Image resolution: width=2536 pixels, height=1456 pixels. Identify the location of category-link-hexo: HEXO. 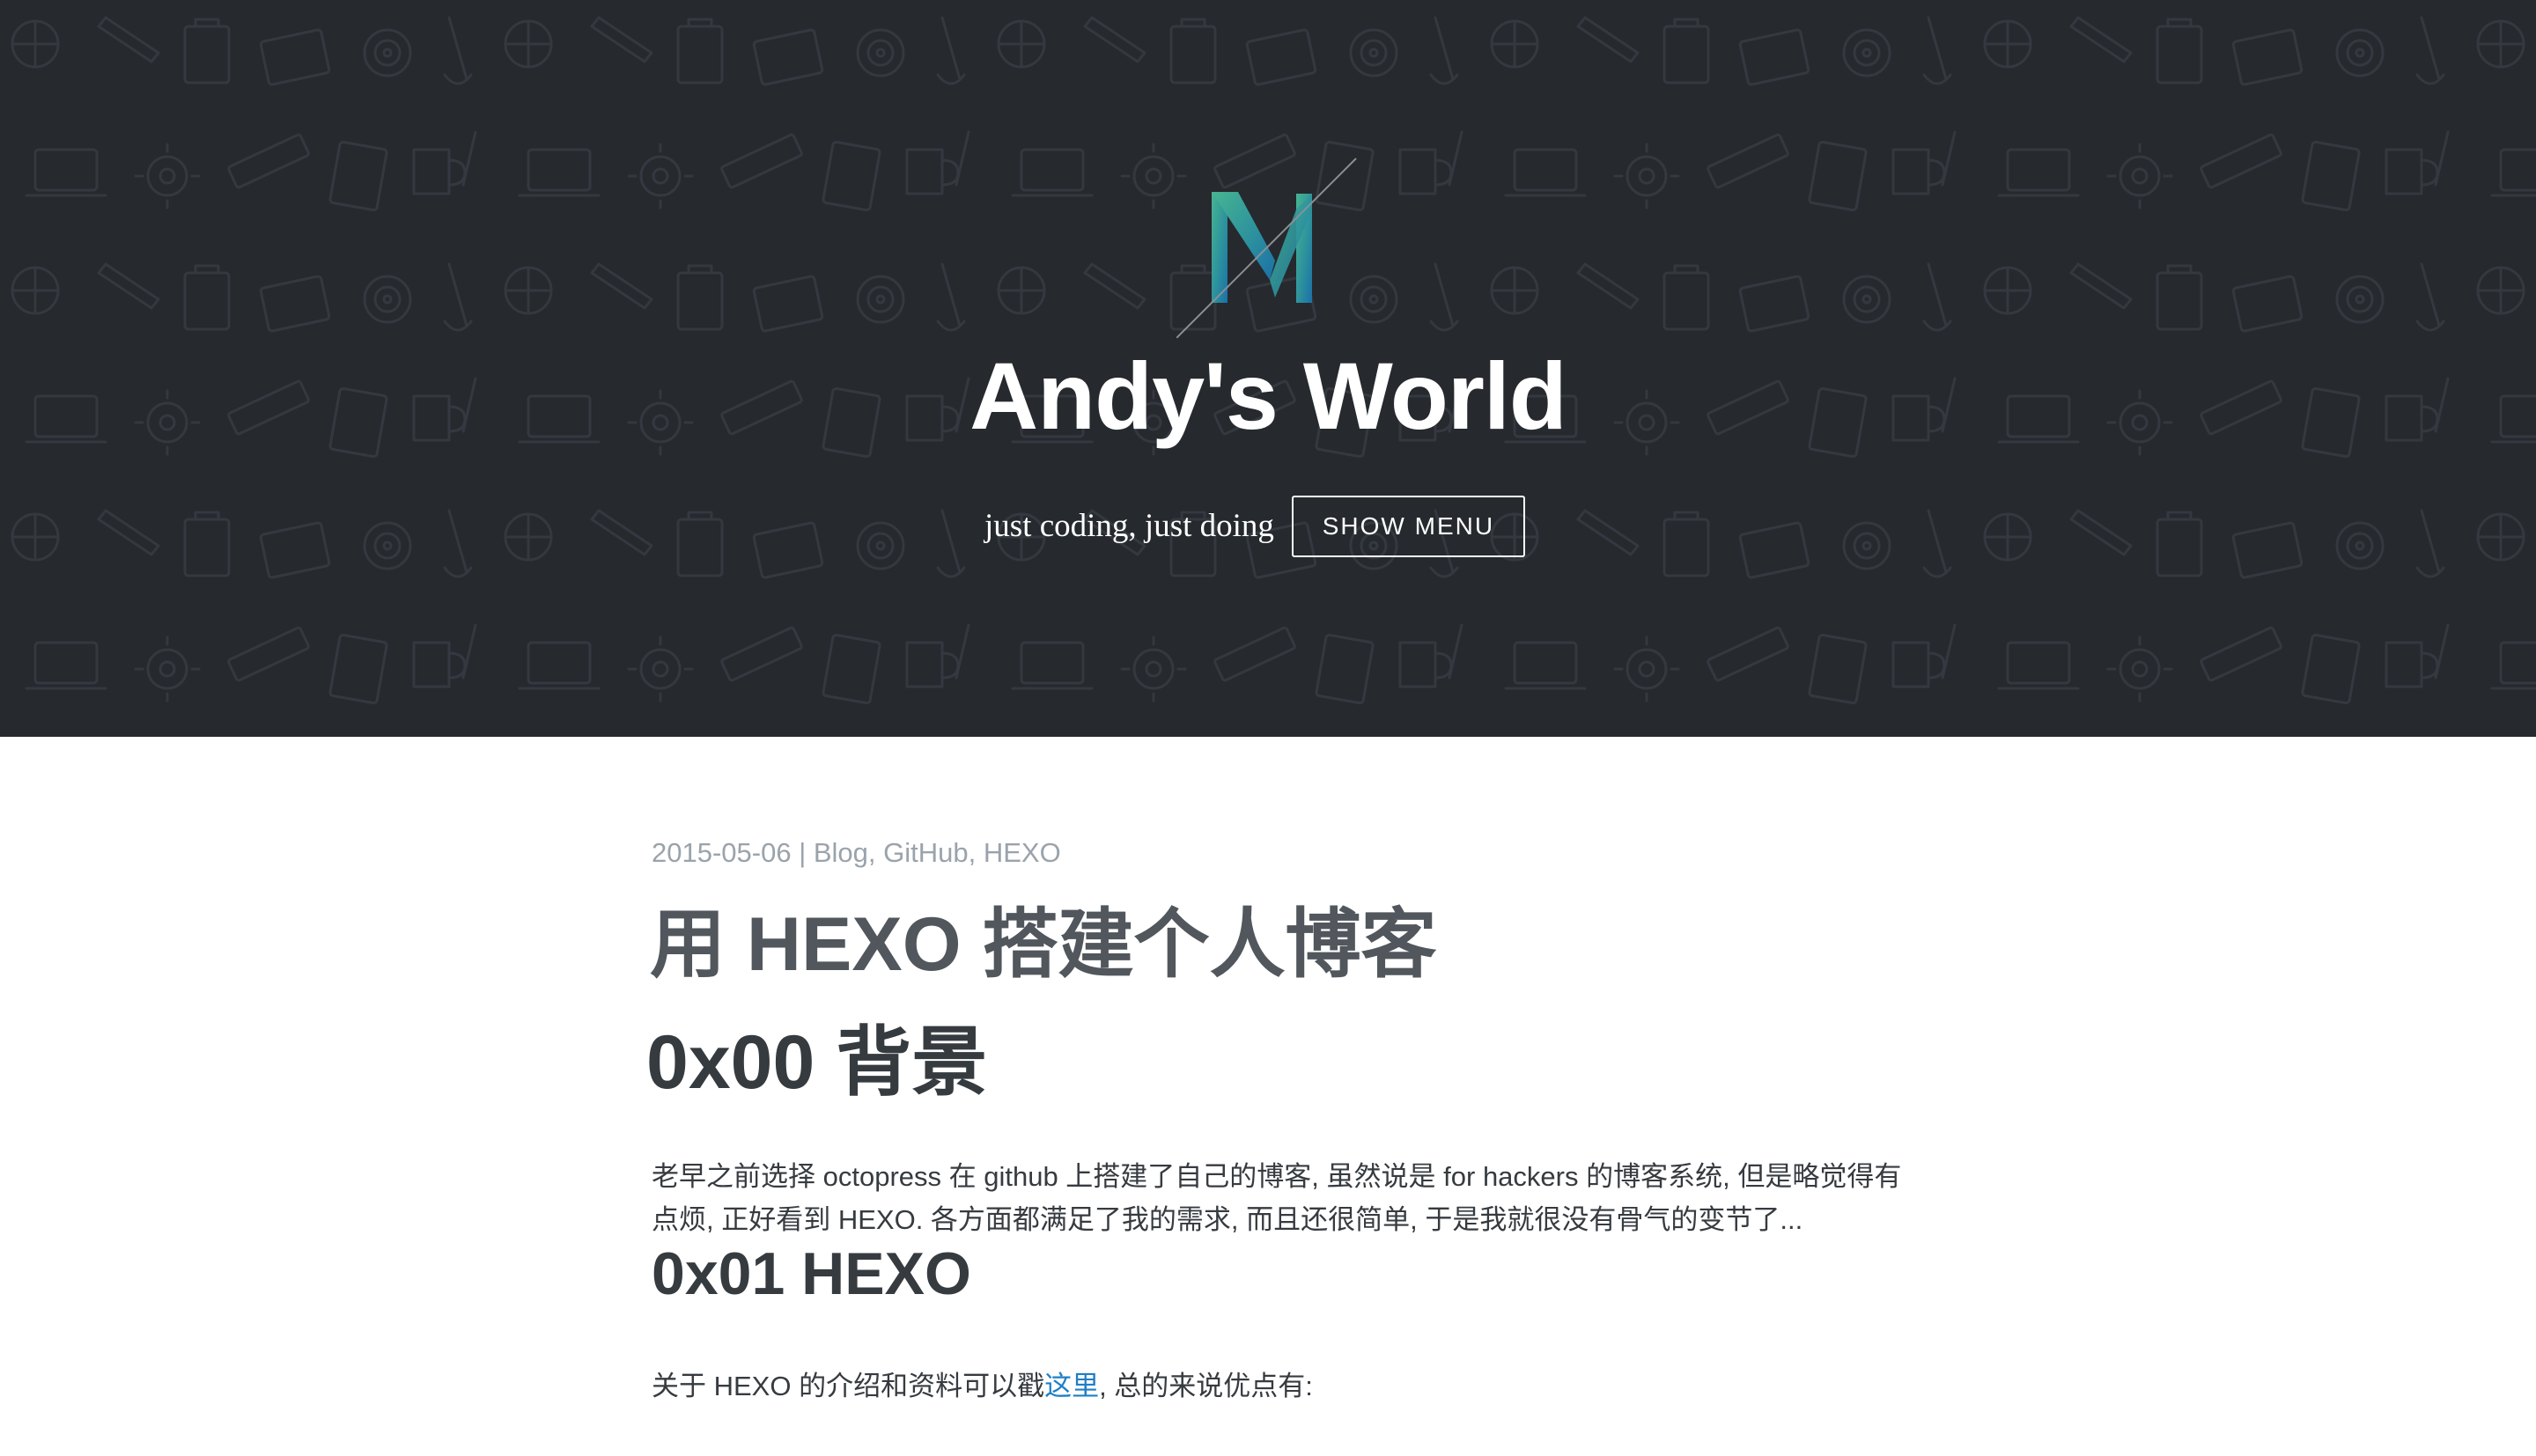
(1022, 852).